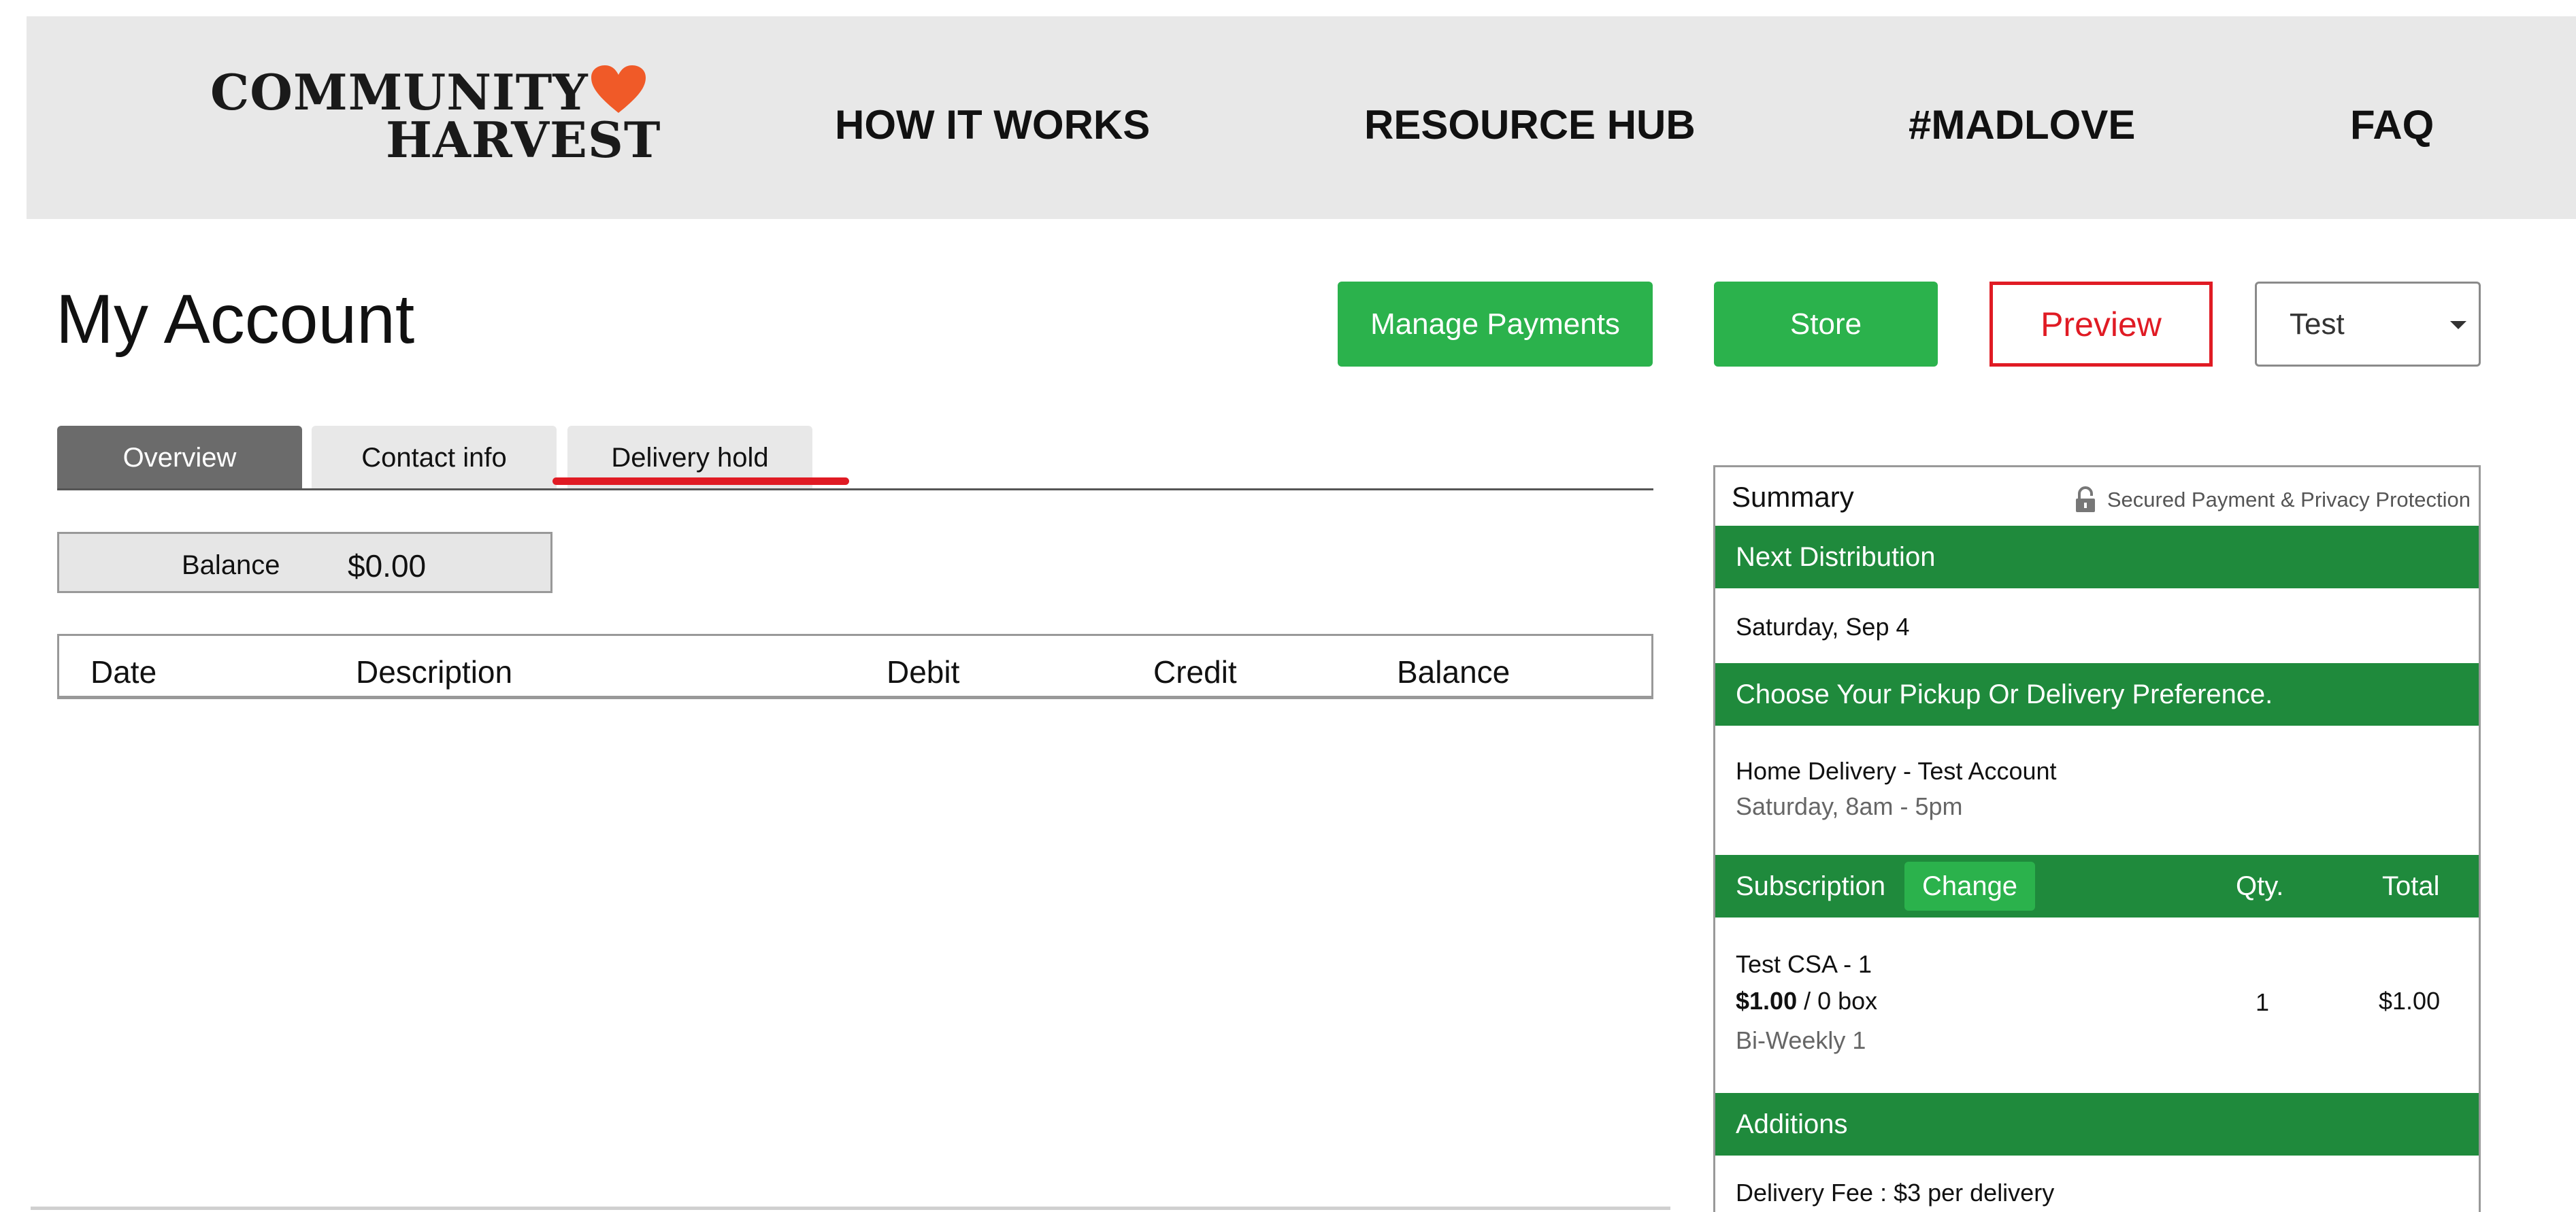  I want to click on next-distribution-date: Saturday, Sep 4, so click(1823, 627).